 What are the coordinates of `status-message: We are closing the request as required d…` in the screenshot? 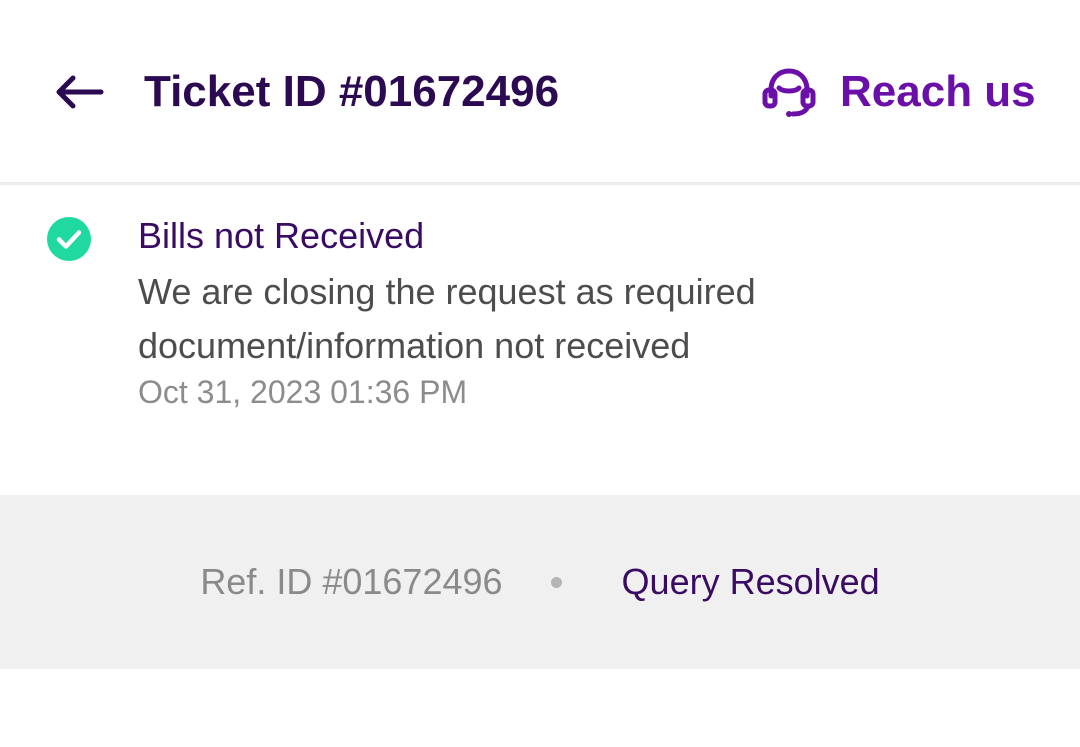 It's located at (447, 318).